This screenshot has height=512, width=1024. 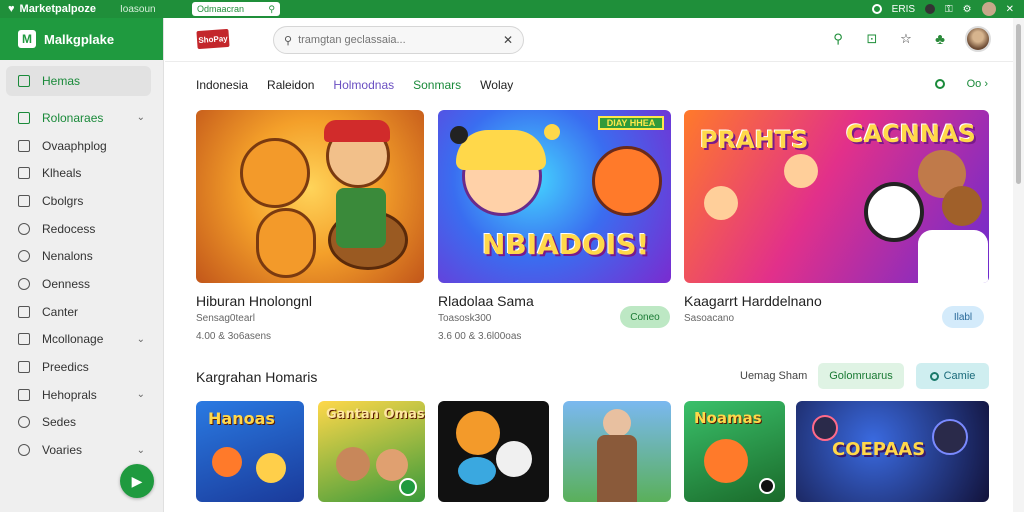 I want to click on avatar, so click(x=988, y=9).